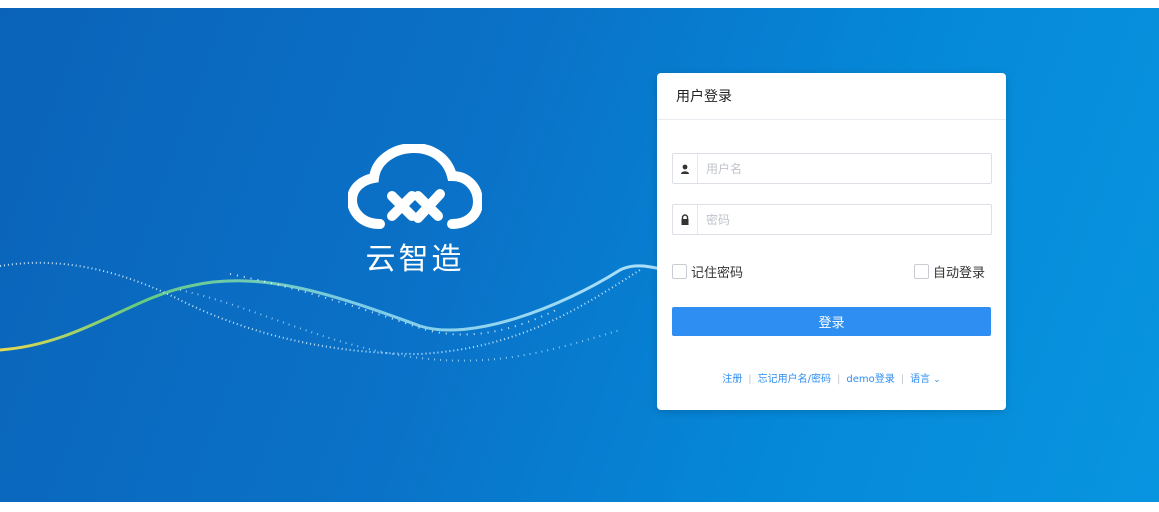  I want to click on auto-login-label: 自动登录, so click(959, 273).